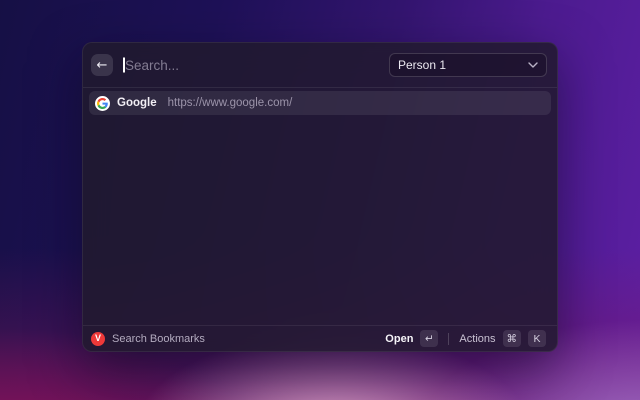 This screenshot has width=640, height=400. Describe the element at coordinates (449, 338) in the screenshot. I see `footer-separator` at that location.